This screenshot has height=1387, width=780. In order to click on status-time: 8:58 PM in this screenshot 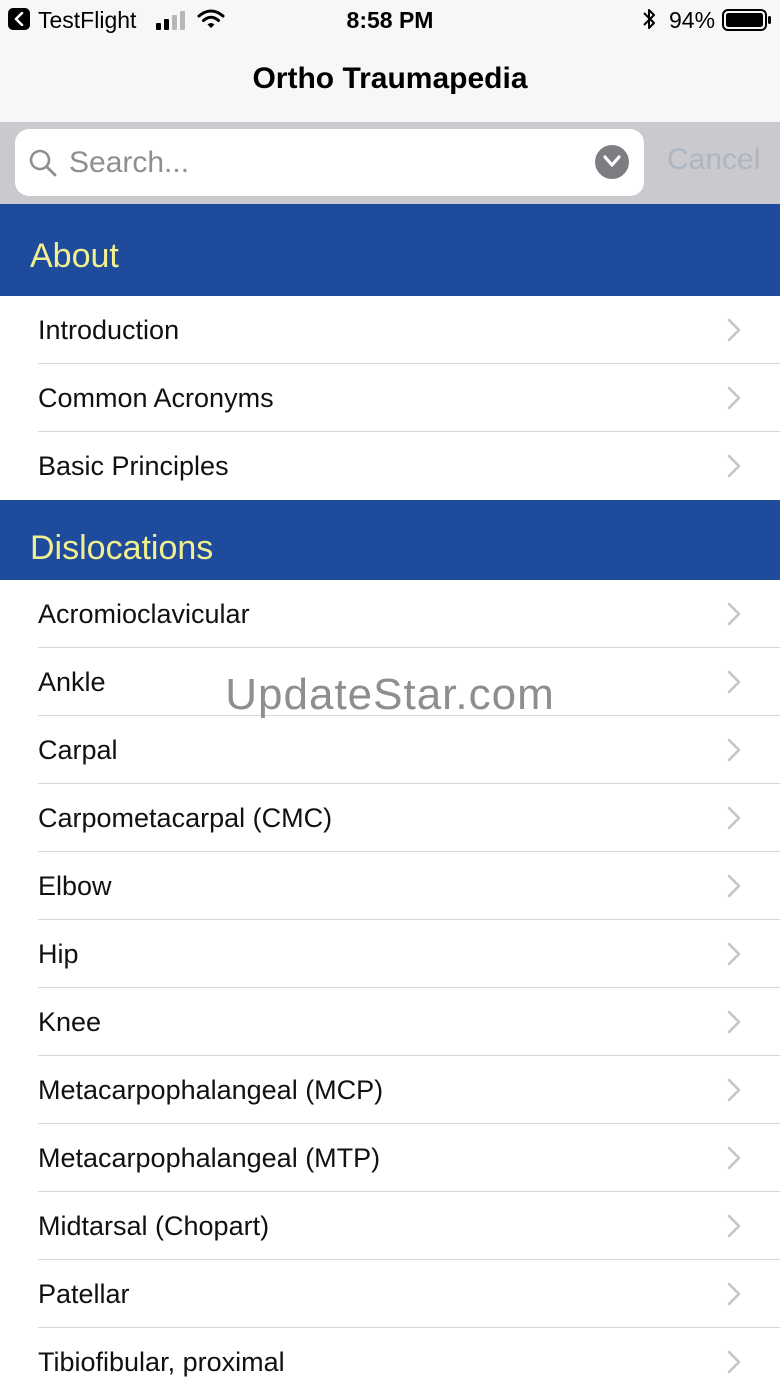, I will do `click(390, 20)`.